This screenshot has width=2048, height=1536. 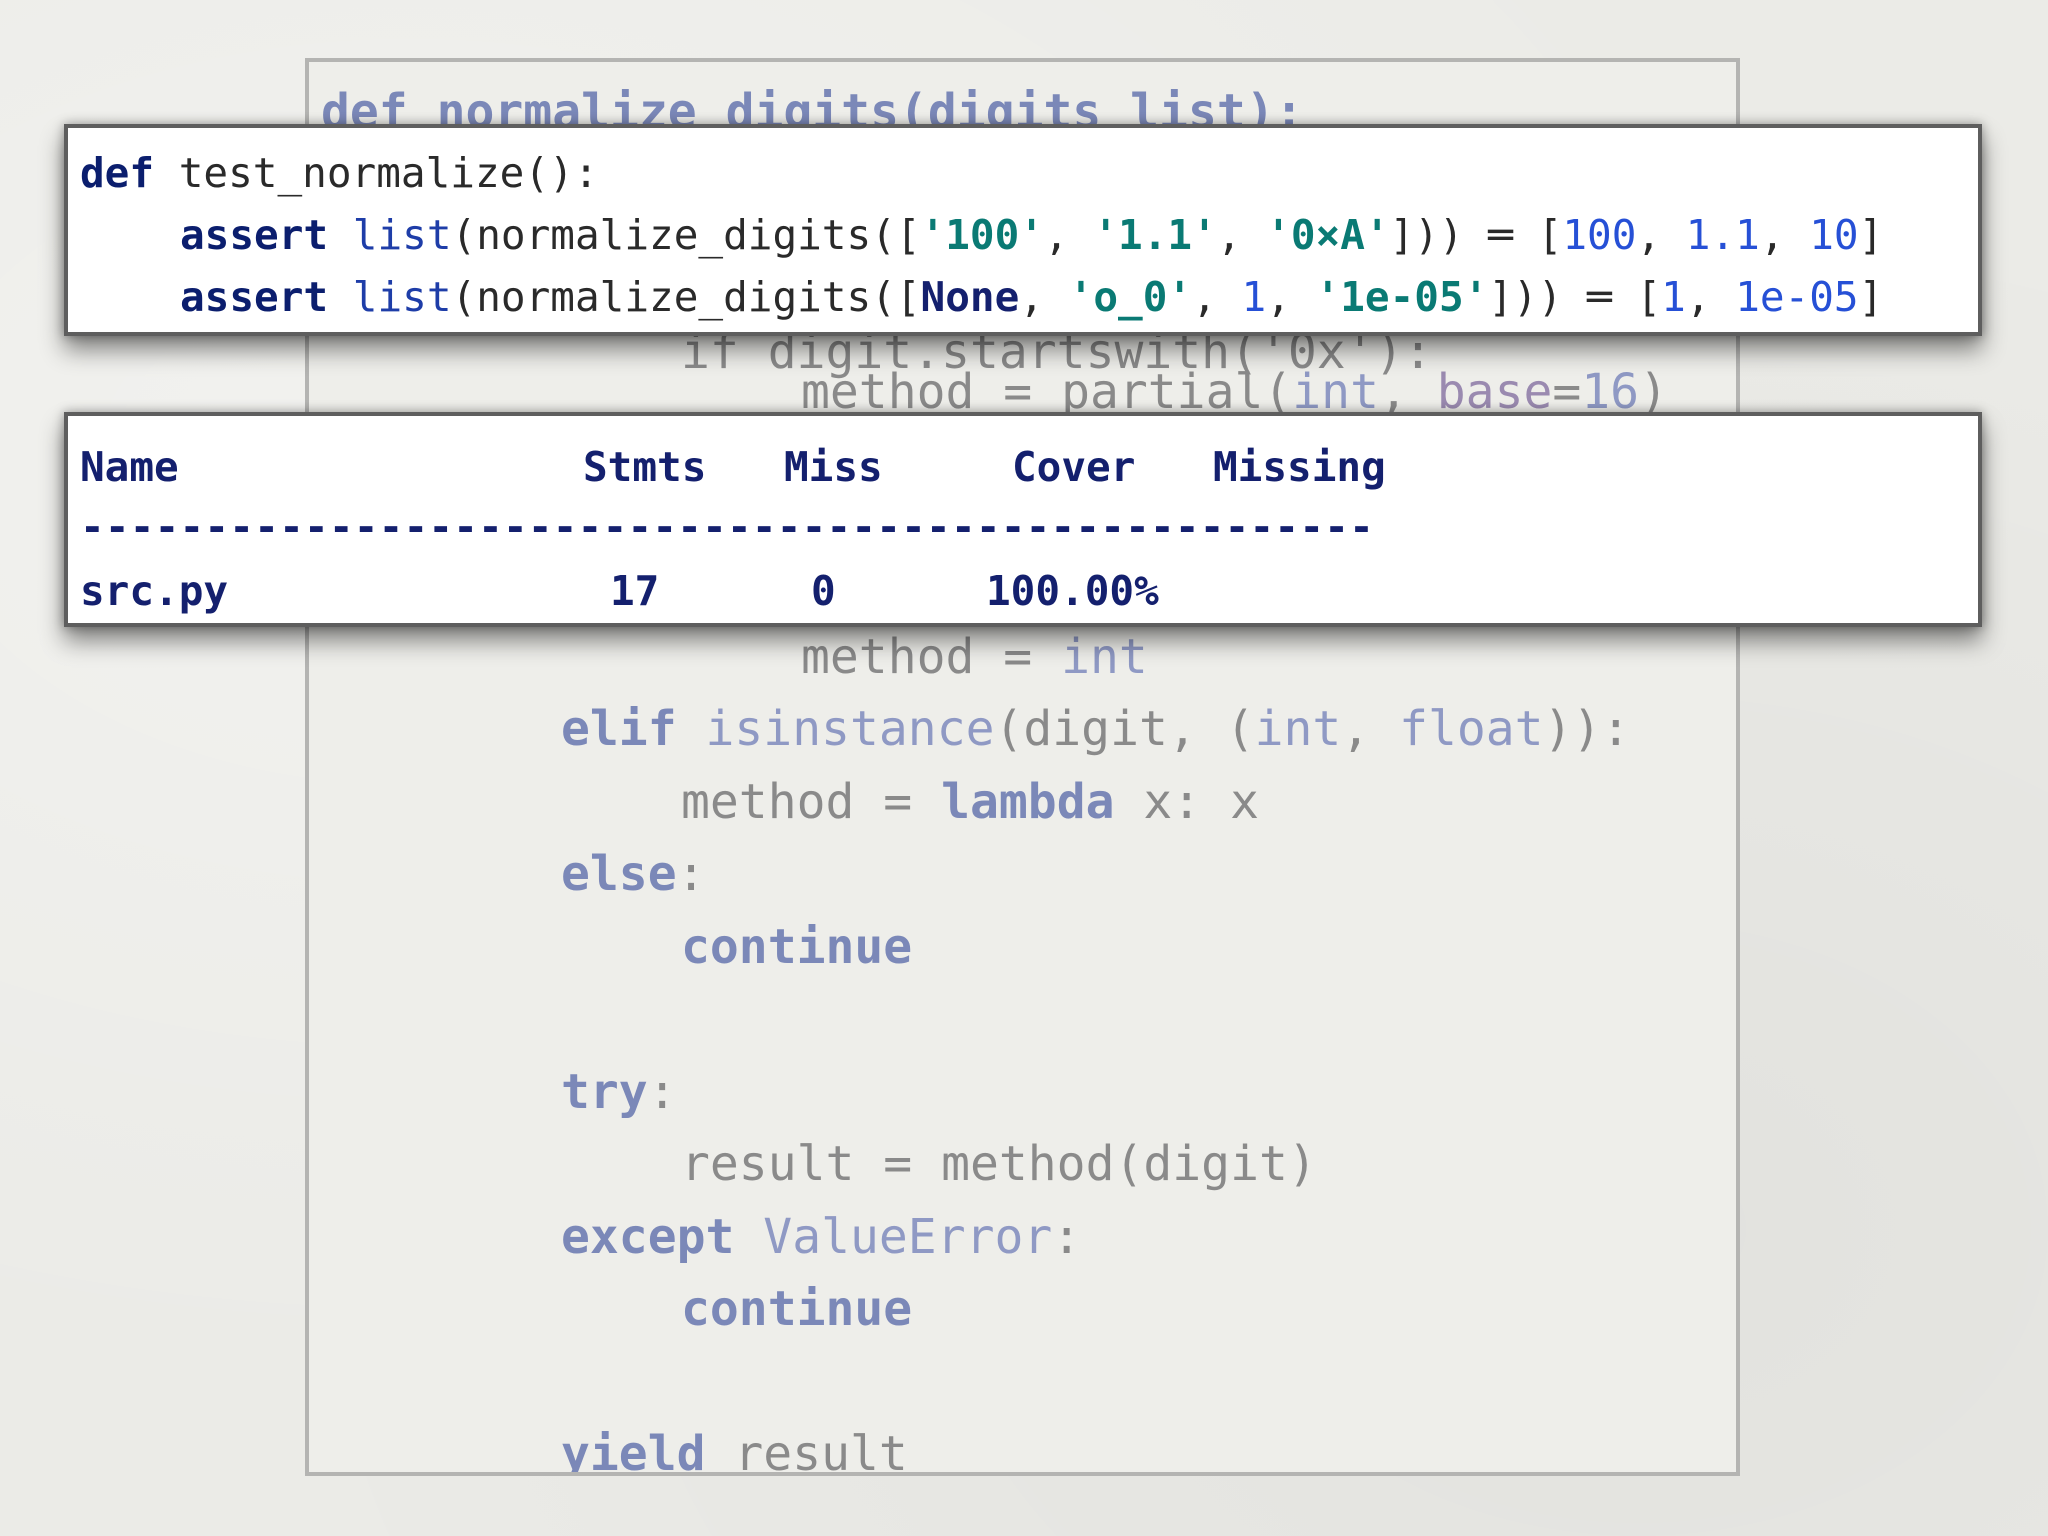 What do you see at coordinates (604, 1092) in the screenshot?
I see `source-keyword: try` at bounding box center [604, 1092].